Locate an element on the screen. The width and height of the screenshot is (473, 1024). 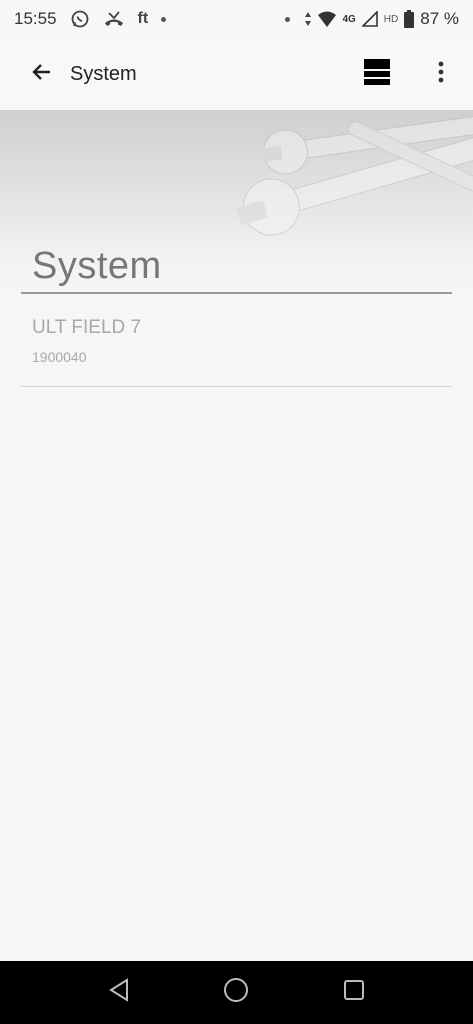
list-item: ULT FIELD 7 1900040 is located at coordinates (236, 343).